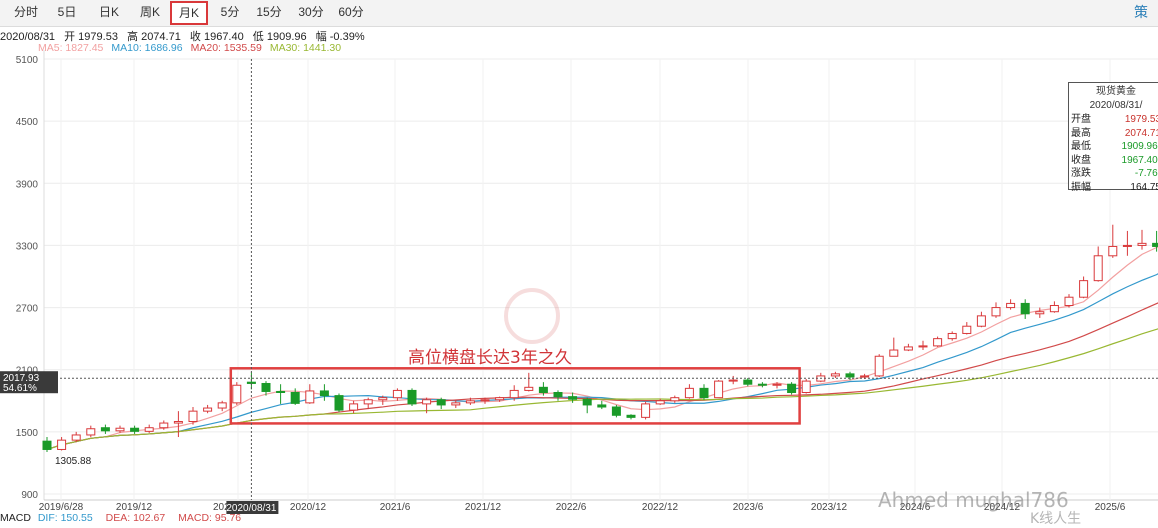 Image resolution: width=1158 pixels, height=528 pixels. I want to click on crosshair-change-label: 54.61%, so click(20, 388).